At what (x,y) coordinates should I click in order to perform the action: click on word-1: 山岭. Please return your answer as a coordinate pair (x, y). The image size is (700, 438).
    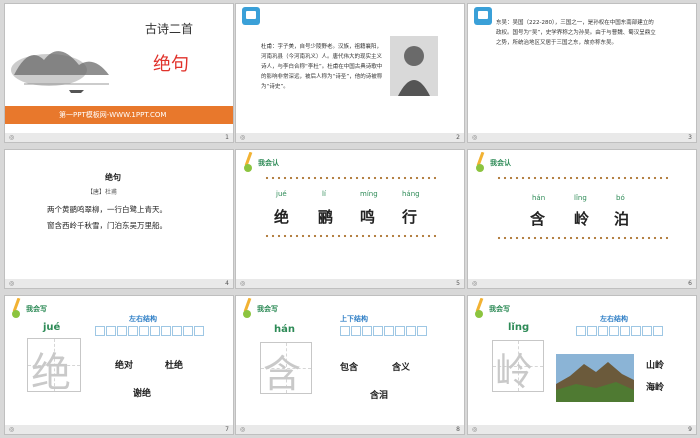
    Looking at the image, I should click on (655, 366).